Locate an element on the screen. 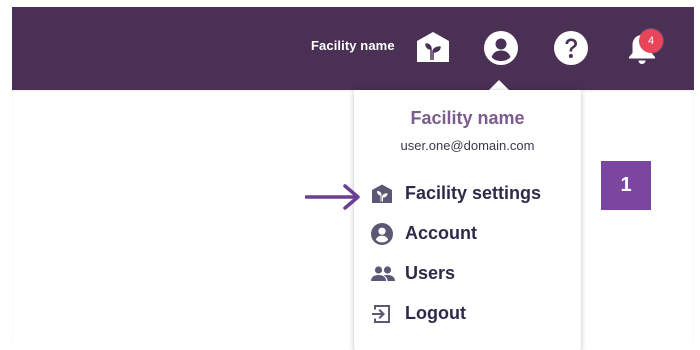 This screenshot has height=350, width=700. user-account-icon is located at coordinates (501, 48).